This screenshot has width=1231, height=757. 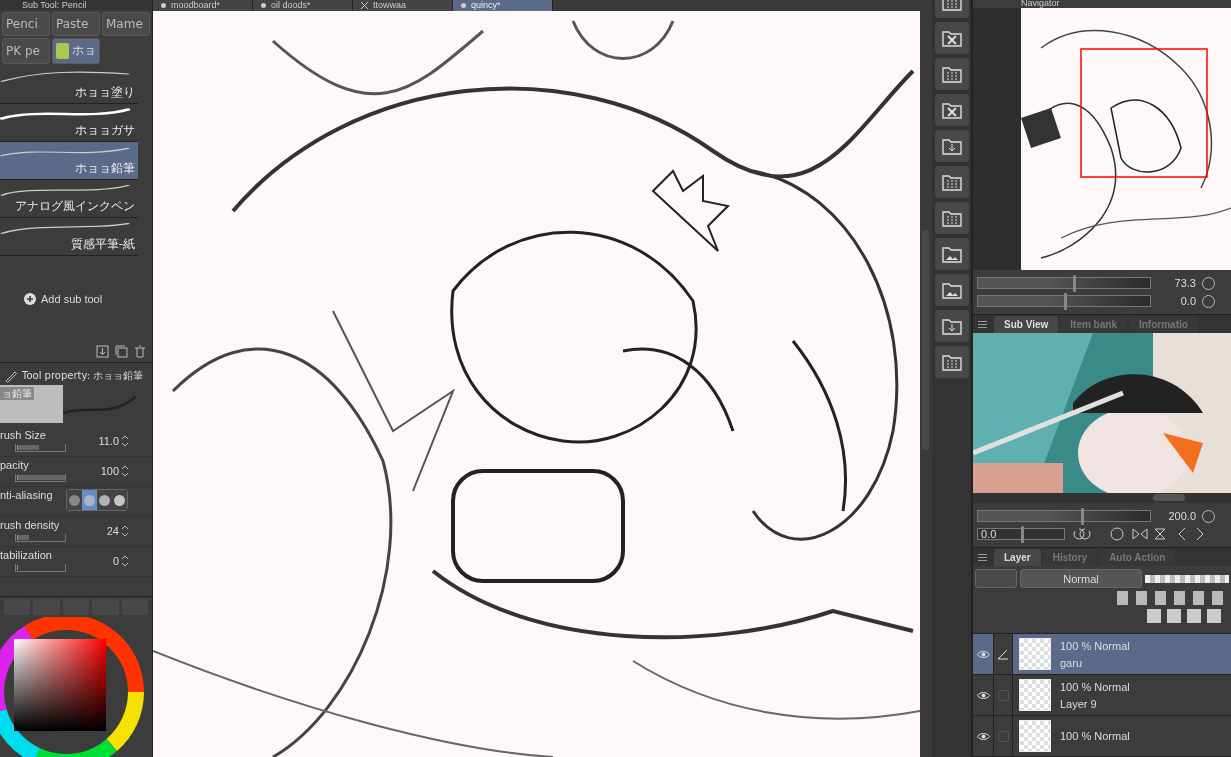 What do you see at coordinates (112, 531) in the screenshot?
I see `property-value: 24` at bounding box center [112, 531].